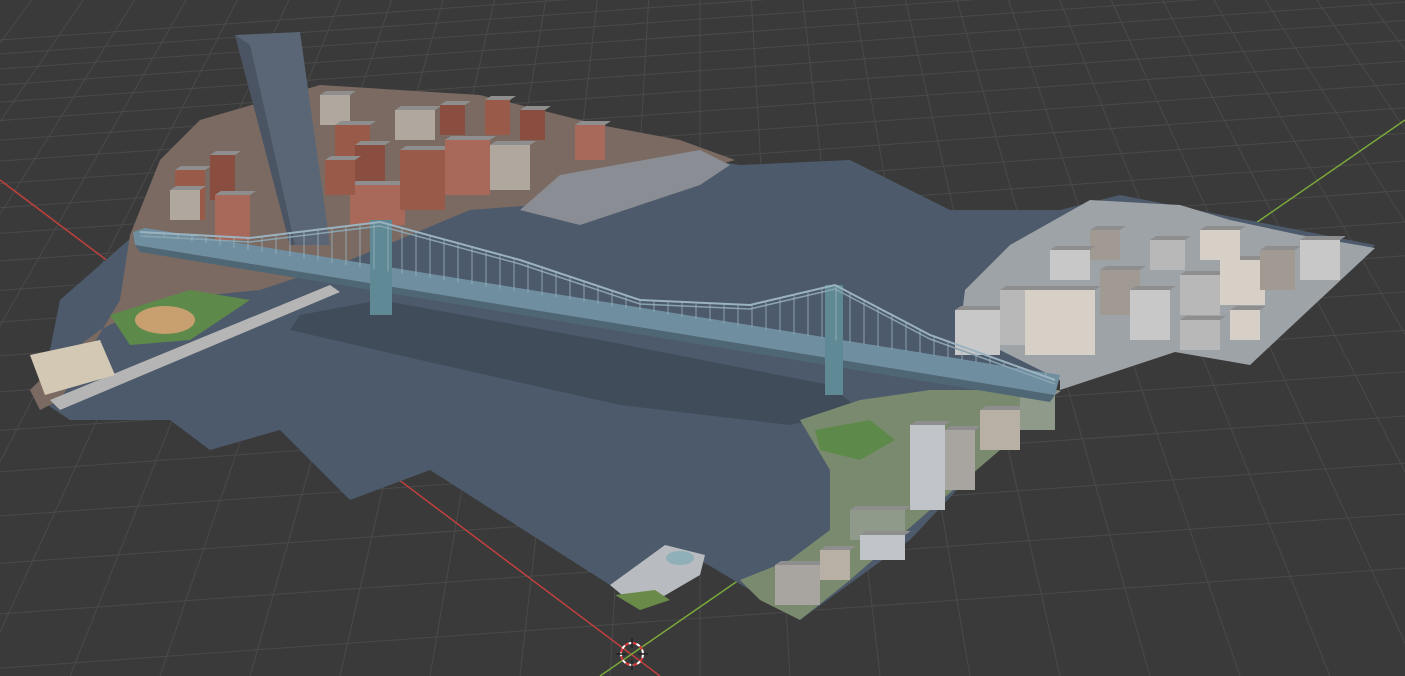 This screenshot has height=676, width=1405. What do you see at coordinates (165, 320) in the screenshot?
I see `ballfield-diamond` at bounding box center [165, 320].